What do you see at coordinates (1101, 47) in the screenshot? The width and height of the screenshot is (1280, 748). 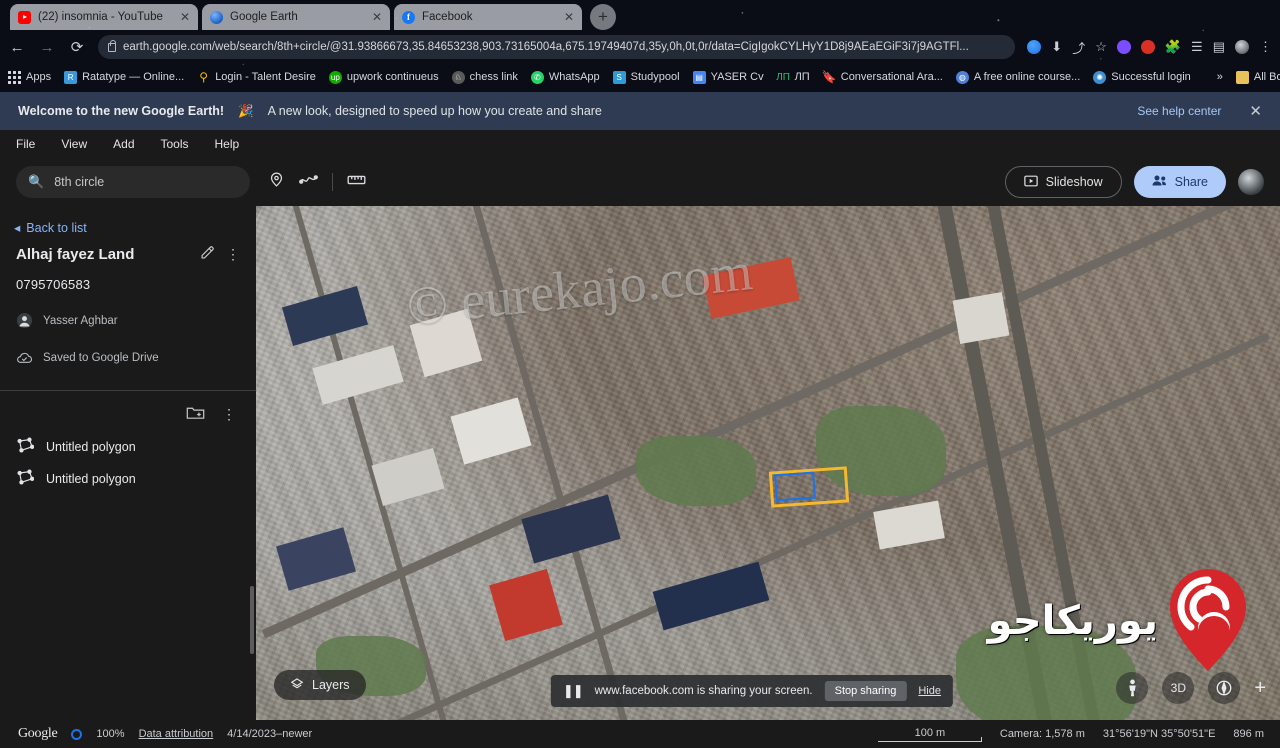 I see `bookmark-star-icon: ☆` at bounding box center [1101, 47].